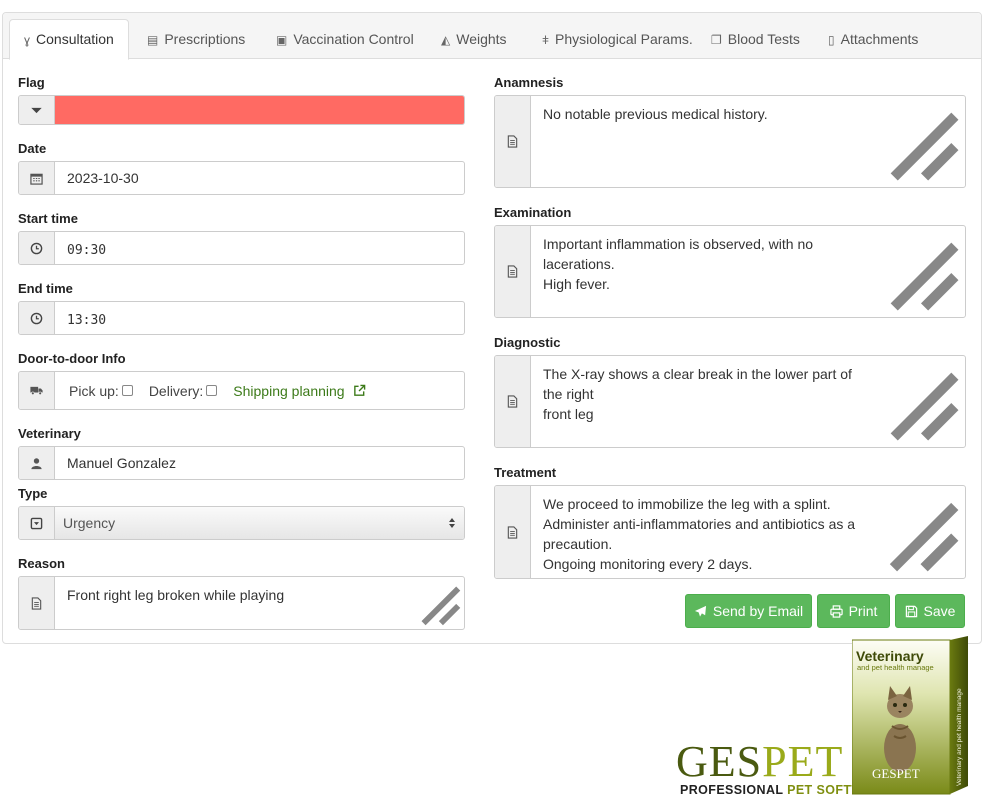 The width and height of the screenshot is (990, 805). What do you see at coordinates (282, 40) in the screenshot?
I see `medkit-icon: ▣` at bounding box center [282, 40].